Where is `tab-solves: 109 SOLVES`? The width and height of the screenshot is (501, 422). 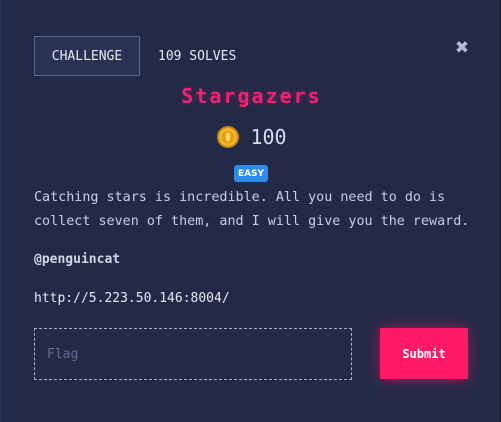 tab-solves: 109 SOLVES is located at coordinates (197, 56).